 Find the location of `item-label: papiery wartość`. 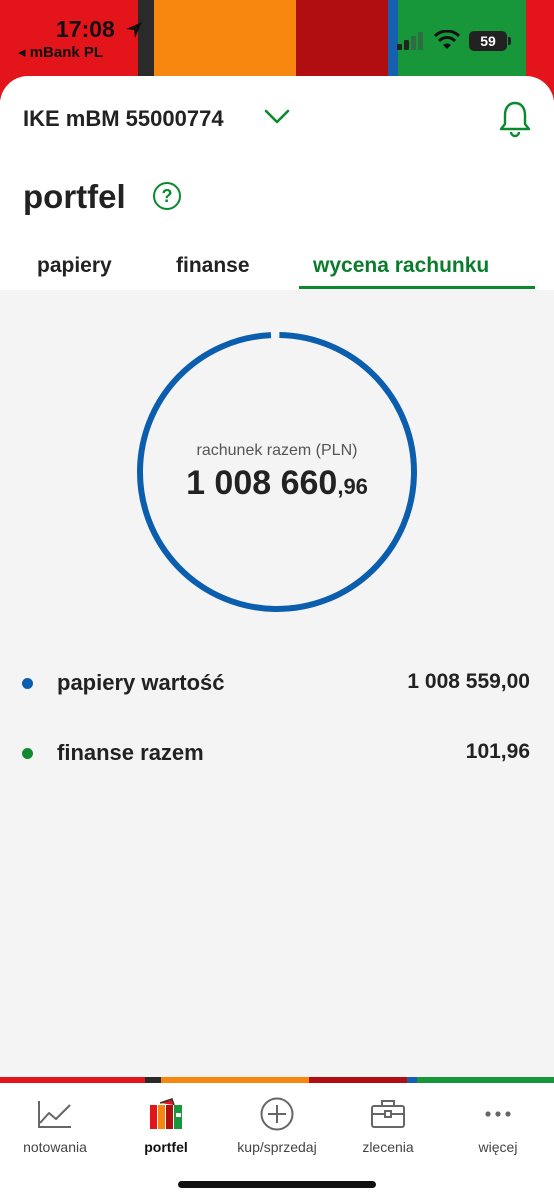

item-label: papiery wartość is located at coordinates (141, 682).